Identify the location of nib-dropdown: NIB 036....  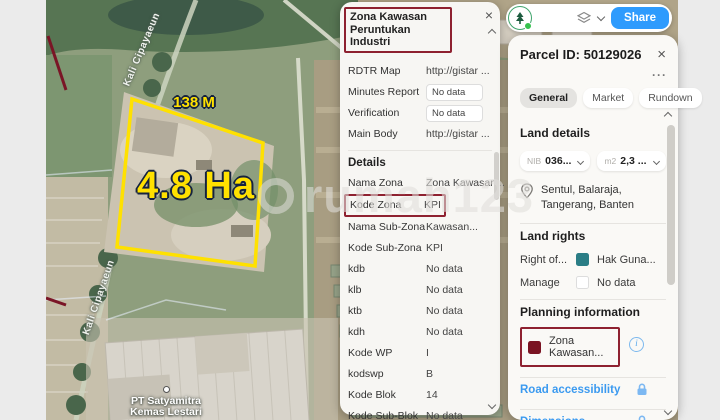
(555, 161).